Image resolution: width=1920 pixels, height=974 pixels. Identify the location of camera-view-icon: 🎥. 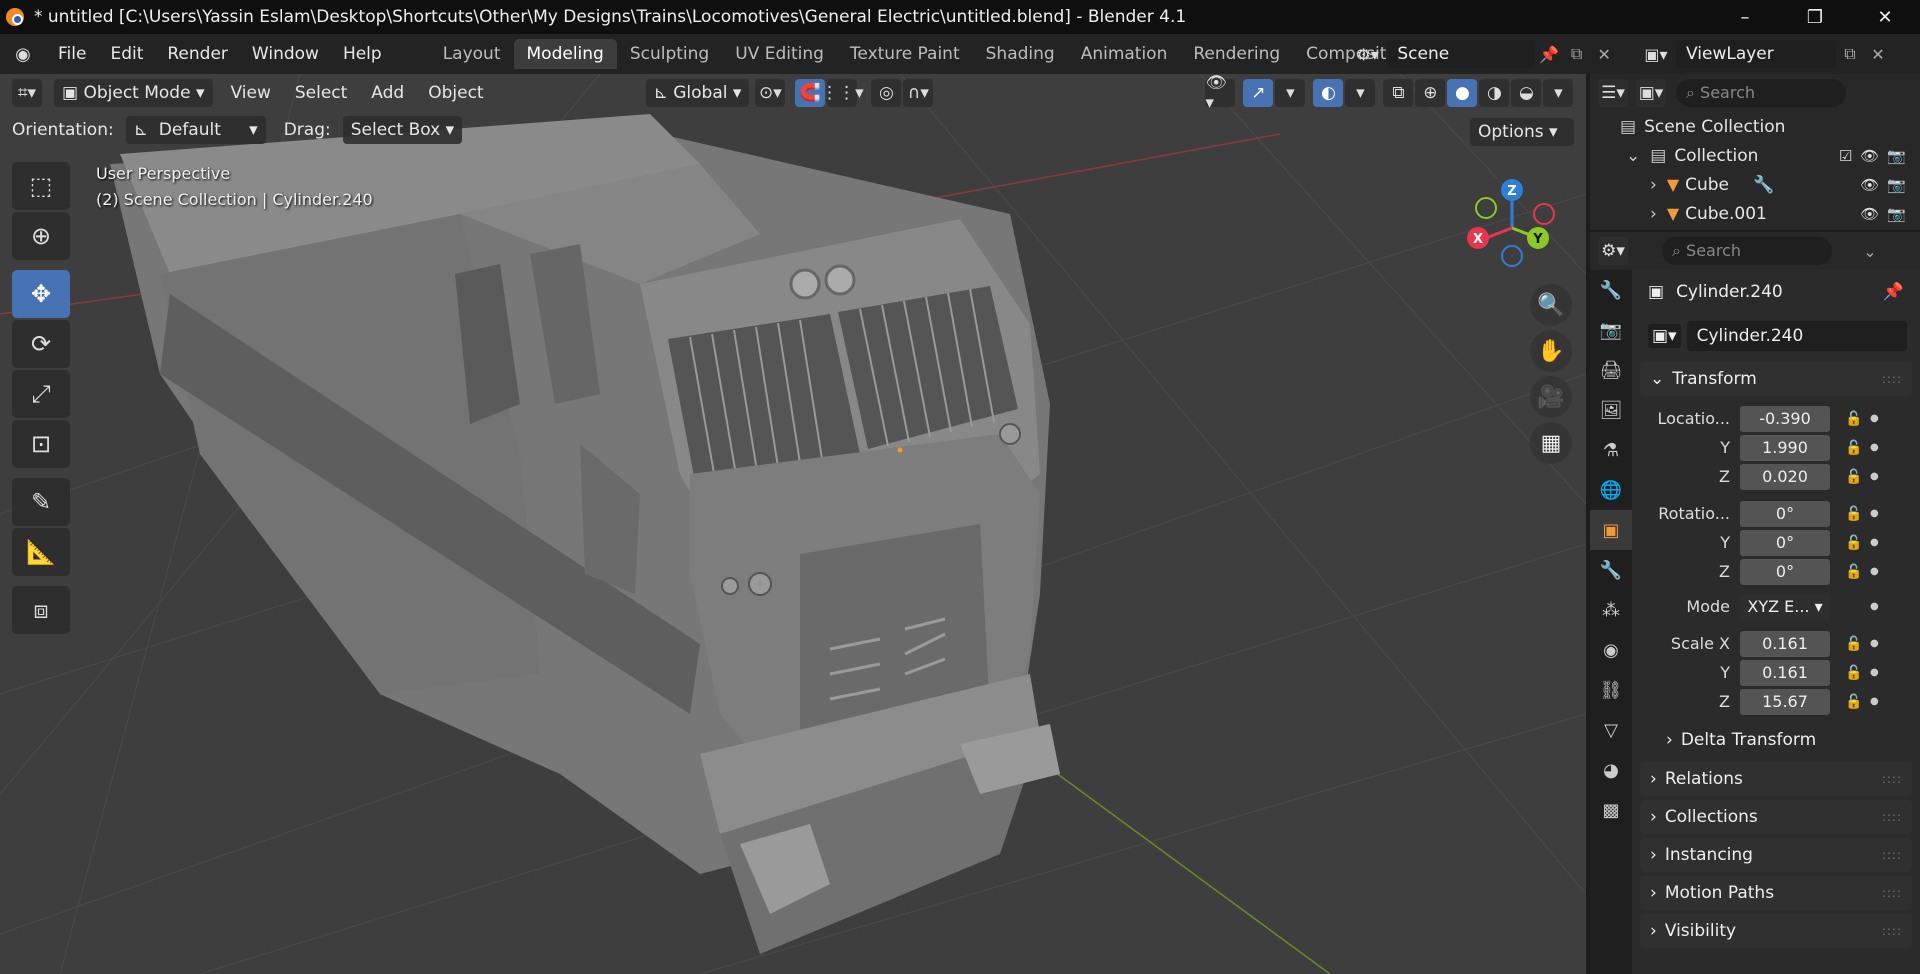
(1551, 397).